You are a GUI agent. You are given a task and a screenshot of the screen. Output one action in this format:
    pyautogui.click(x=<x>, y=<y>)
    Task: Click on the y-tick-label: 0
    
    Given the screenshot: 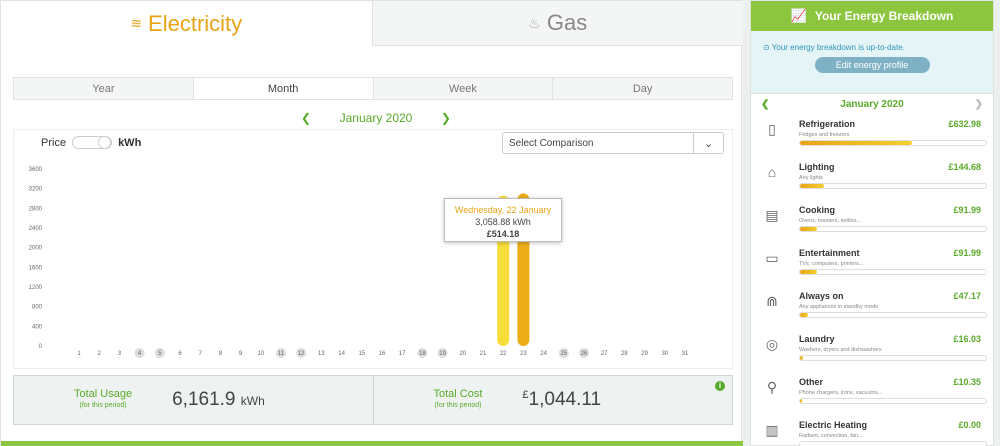 What is the action you would take?
    pyautogui.click(x=41, y=347)
    